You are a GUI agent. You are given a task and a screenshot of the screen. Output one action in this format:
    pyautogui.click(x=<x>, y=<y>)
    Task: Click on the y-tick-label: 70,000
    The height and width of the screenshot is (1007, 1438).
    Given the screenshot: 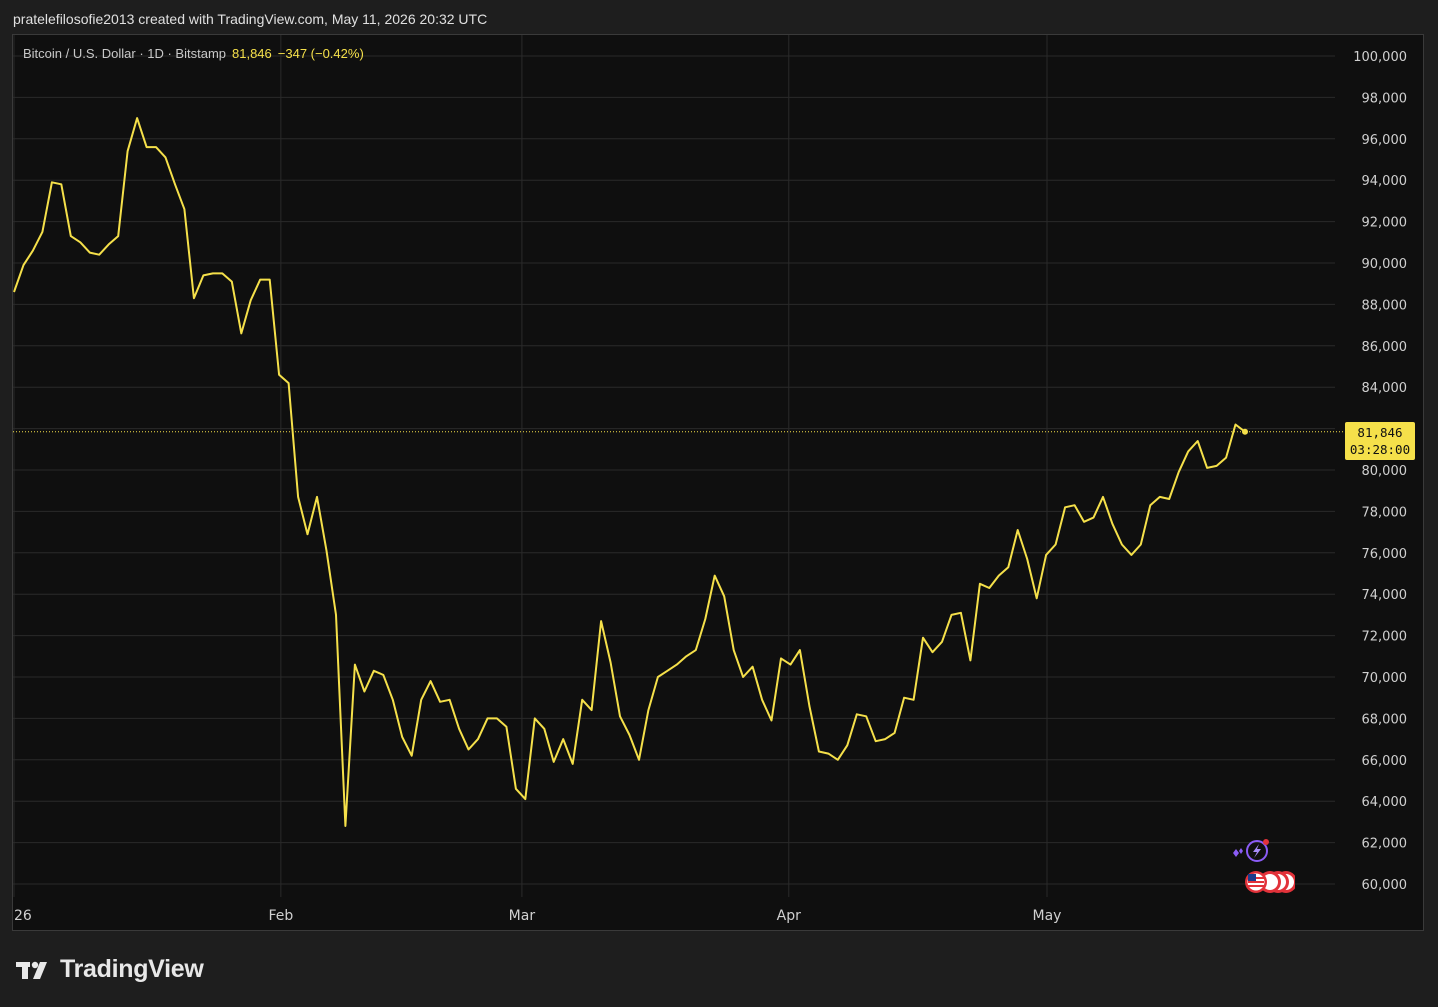 What is the action you would take?
    pyautogui.click(x=1385, y=678)
    